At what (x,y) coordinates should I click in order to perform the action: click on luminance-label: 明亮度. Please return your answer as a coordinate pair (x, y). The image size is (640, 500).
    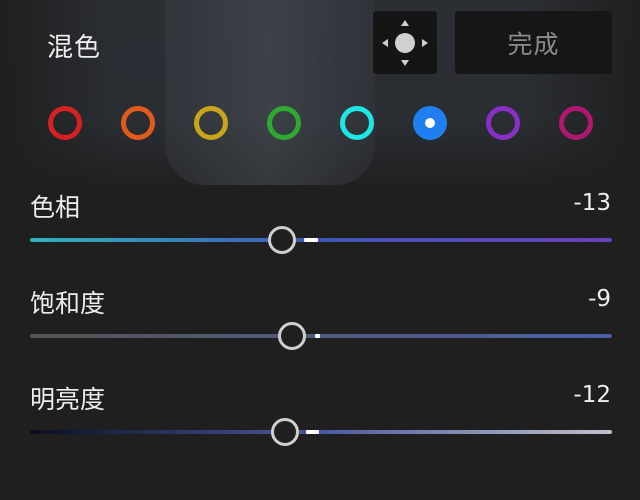
    Looking at the image, I should click on (68, 399).